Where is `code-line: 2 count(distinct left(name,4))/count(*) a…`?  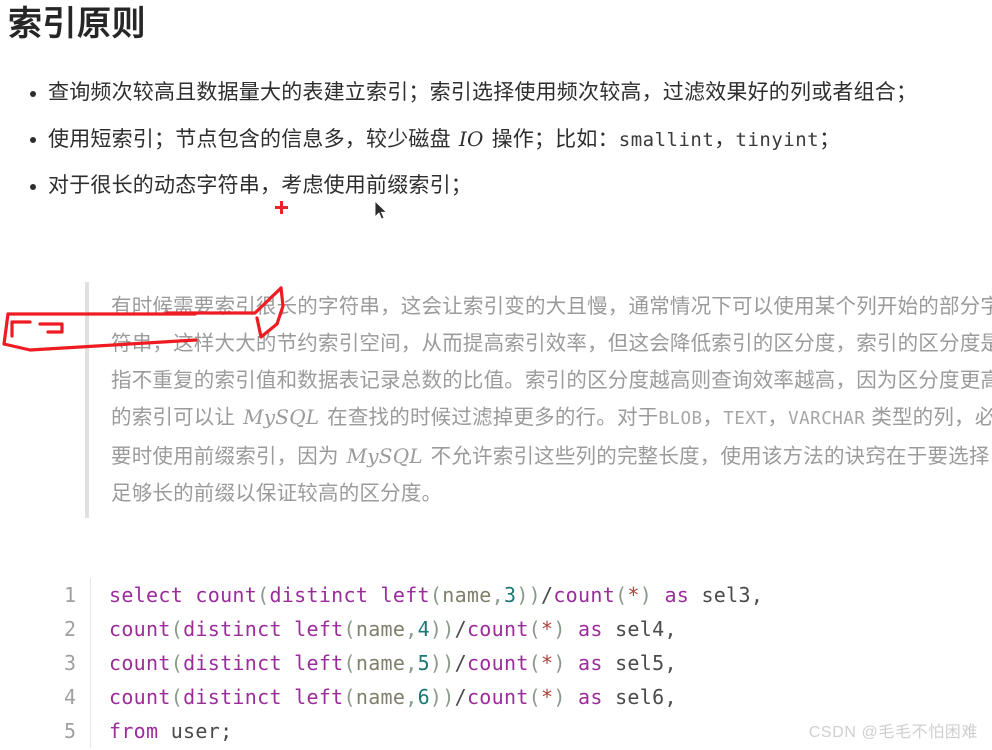 code-line: 2 count(distinct left(name,4))/count(*) a… is located at coordinates (496, 629).